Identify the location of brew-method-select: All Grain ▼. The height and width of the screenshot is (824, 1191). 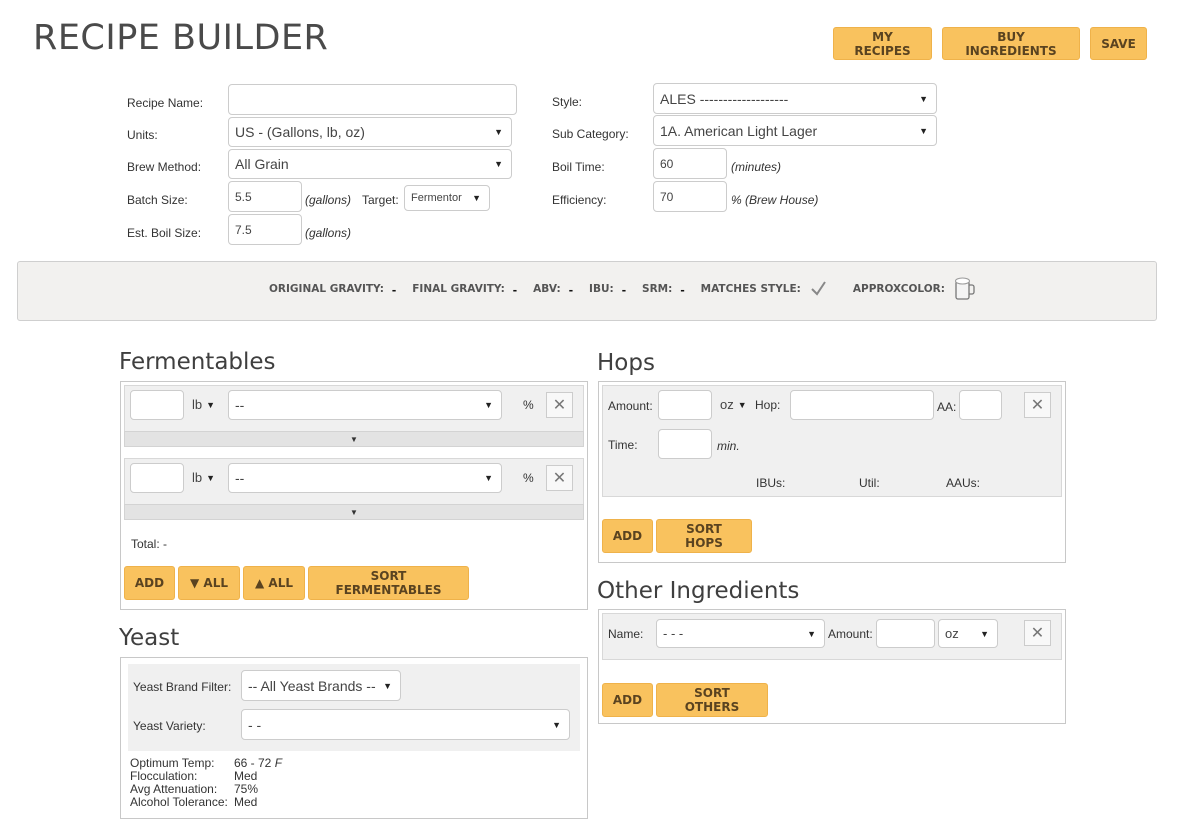
(370, 164).